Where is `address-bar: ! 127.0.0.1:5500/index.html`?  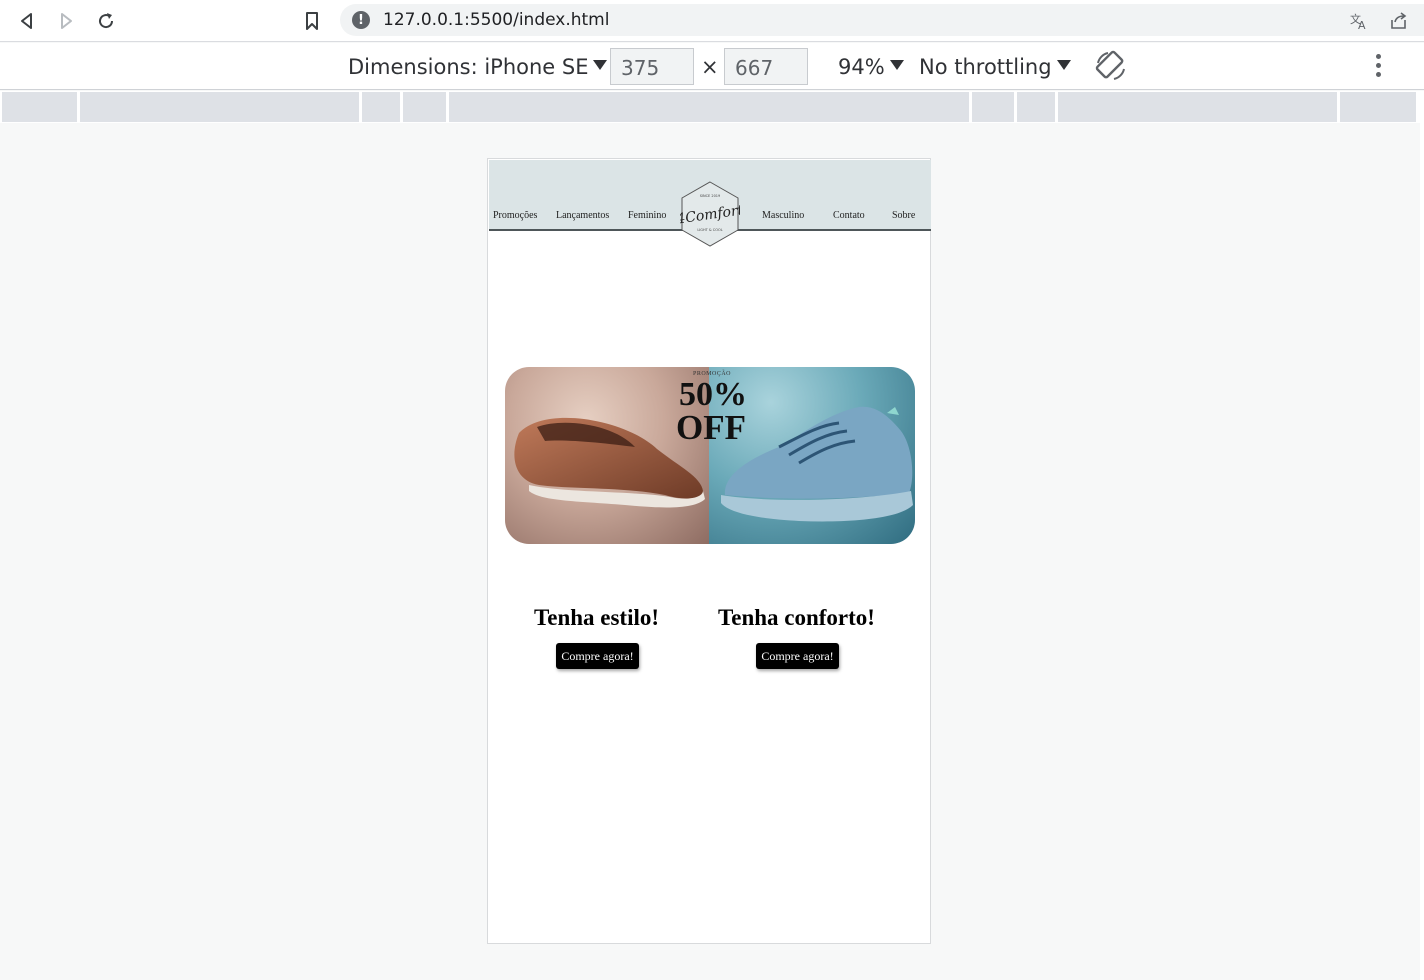
address-bar: ! 127.0.0.1:5500/index.html is located at coordinates (882, 20).